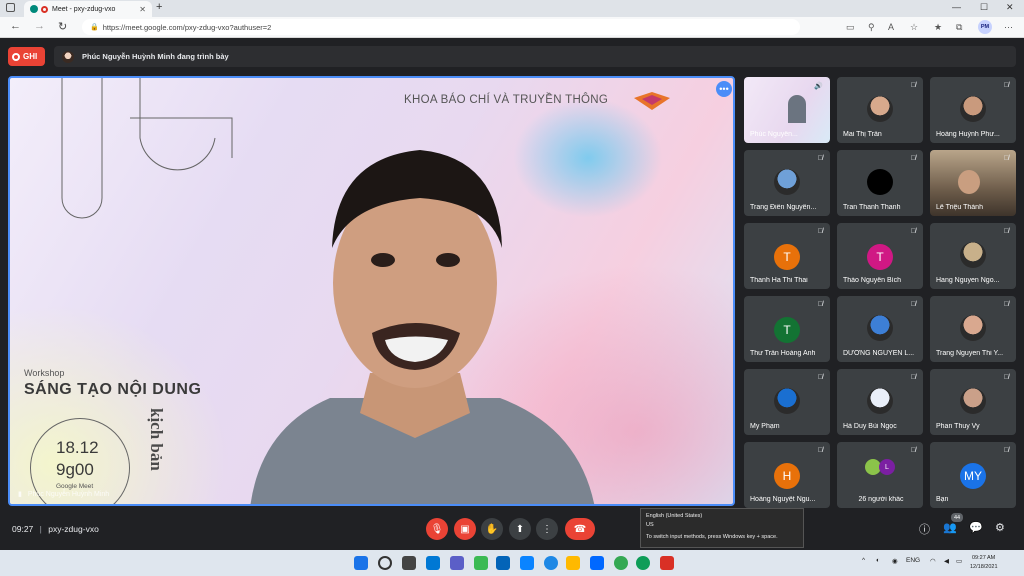 The image size is (1024, 576). I want to click on tab-meet: Meet - pxy-zdug-vxo ✕, so click(88, 9).